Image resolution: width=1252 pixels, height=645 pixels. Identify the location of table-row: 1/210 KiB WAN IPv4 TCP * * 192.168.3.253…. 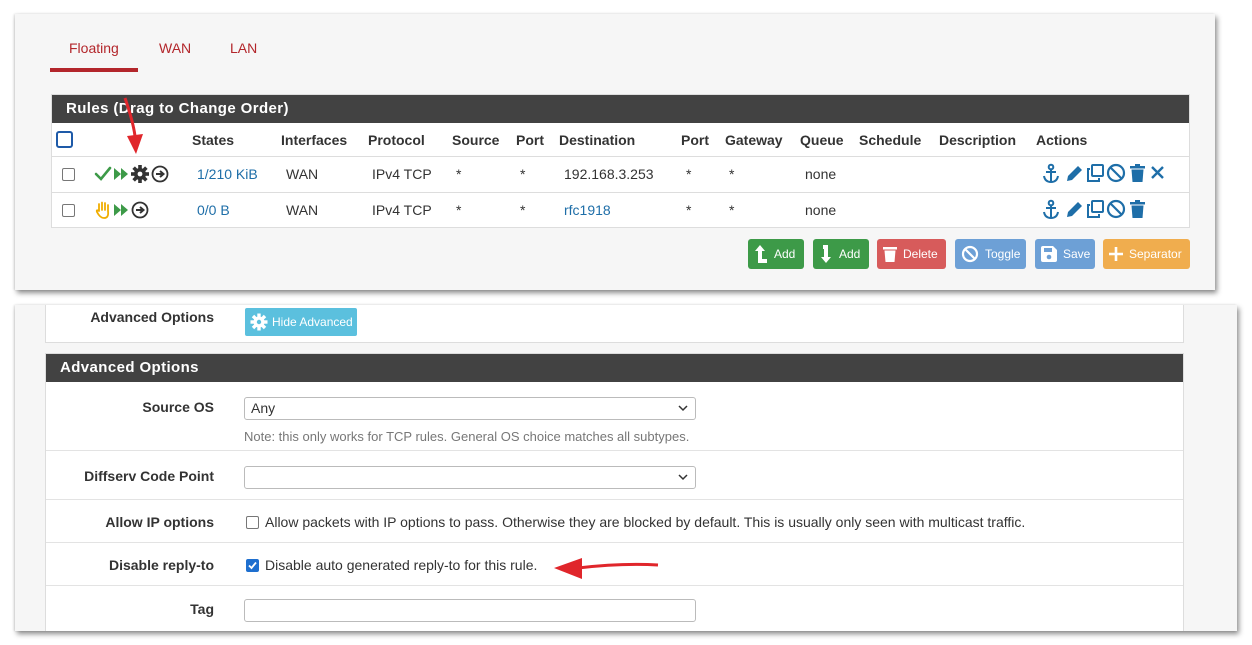
(620, 175).